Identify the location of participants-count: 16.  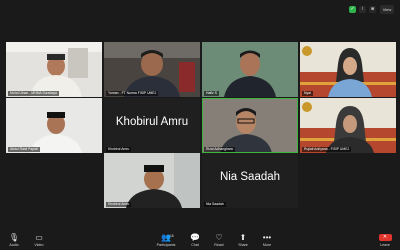
(172, 236).